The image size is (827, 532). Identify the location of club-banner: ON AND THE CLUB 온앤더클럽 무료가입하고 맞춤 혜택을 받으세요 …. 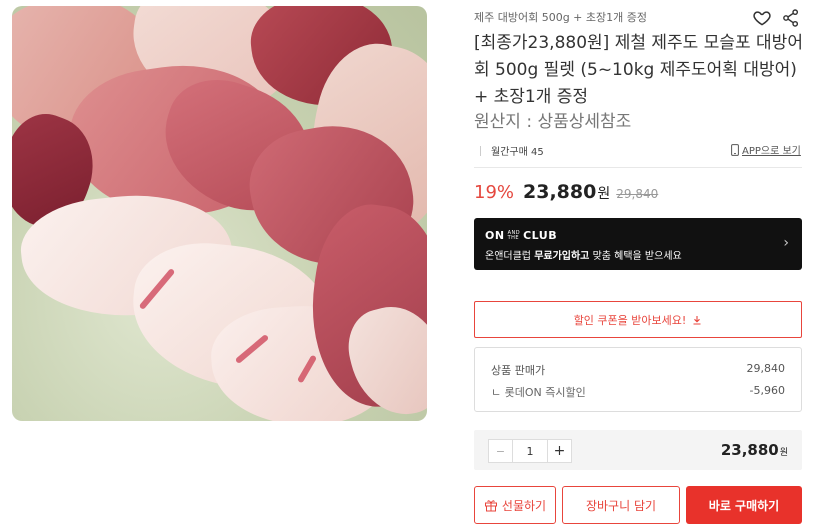
(638, 244).